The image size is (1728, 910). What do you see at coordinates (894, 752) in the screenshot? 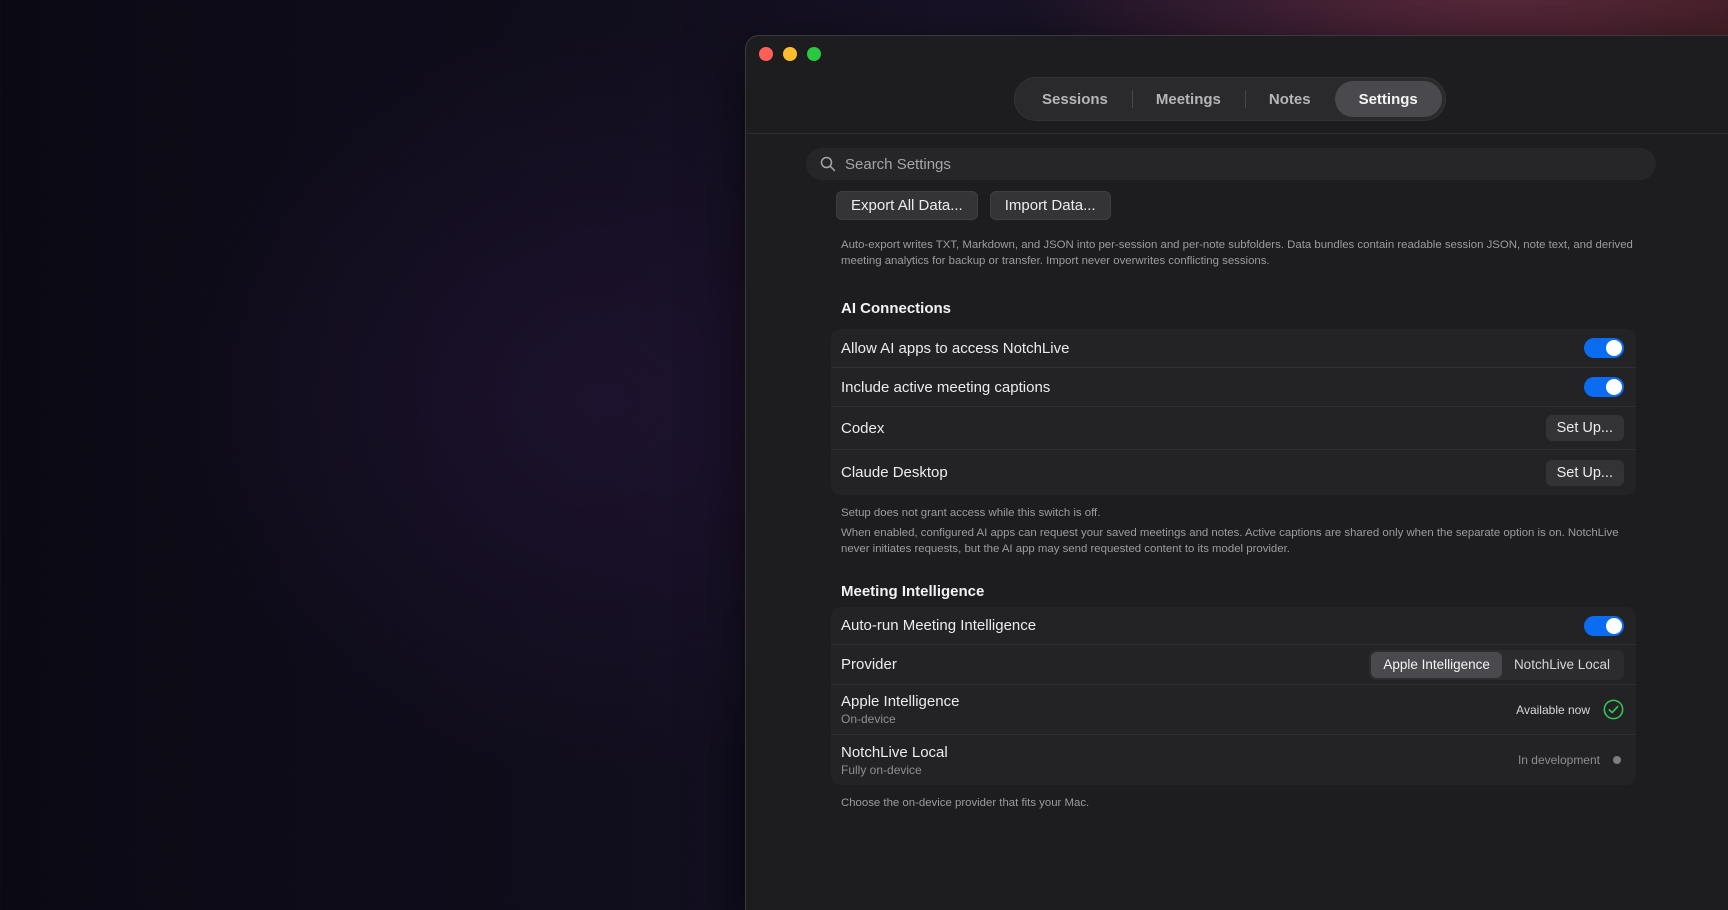
I see `notchlive-local-name: NotchLive Local` at bounding box center [894, 752].